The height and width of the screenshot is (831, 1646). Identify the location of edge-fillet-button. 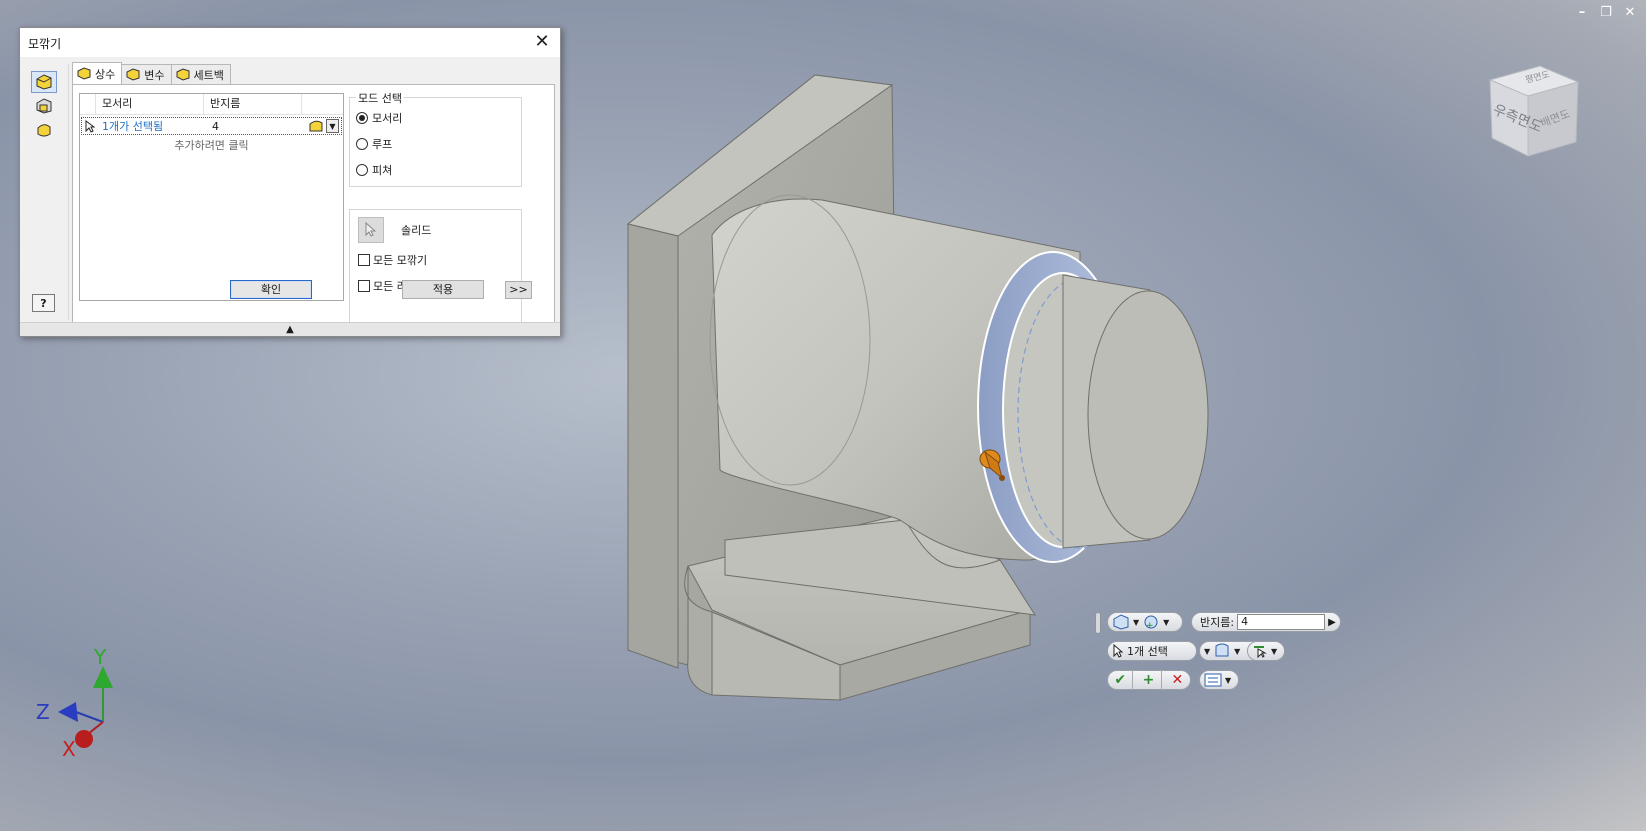
(44, 82).